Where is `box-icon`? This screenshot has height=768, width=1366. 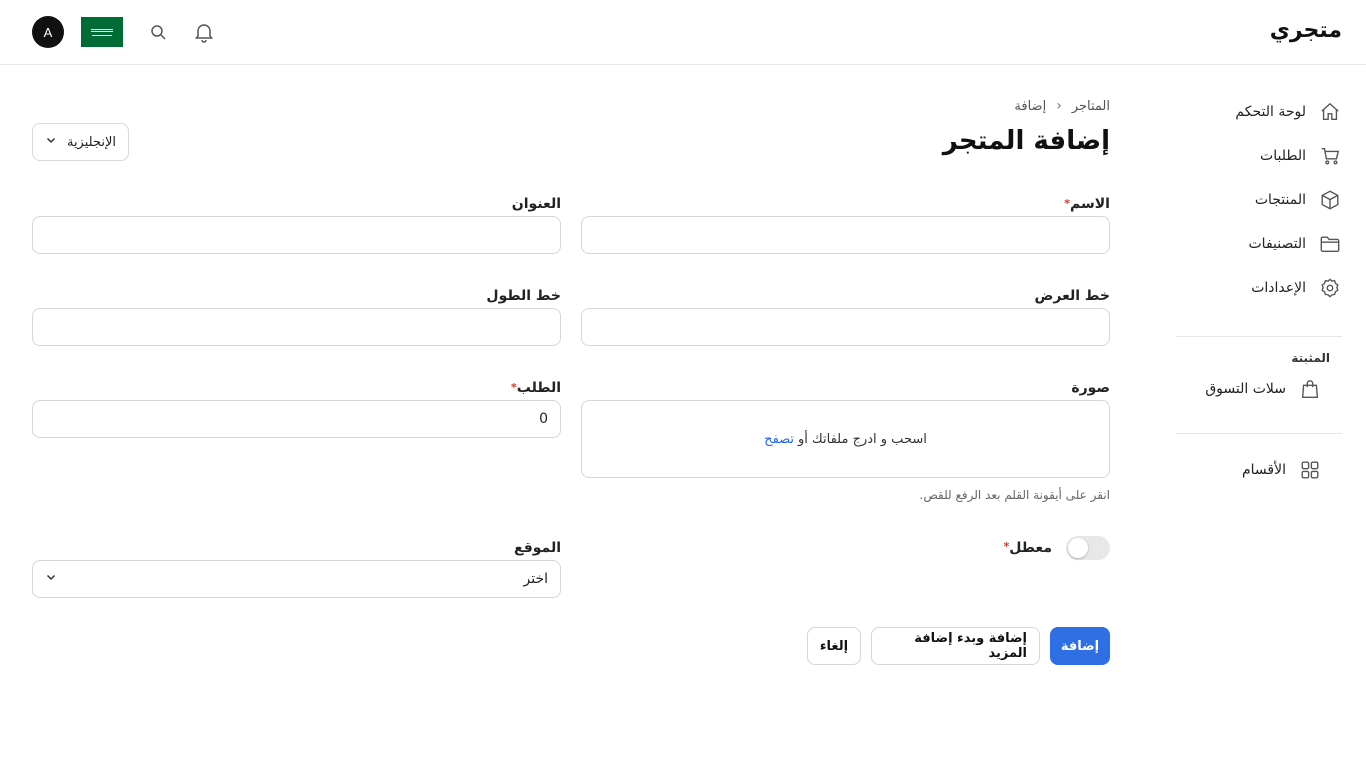
box-icon is located at coordinates (1330, 200).